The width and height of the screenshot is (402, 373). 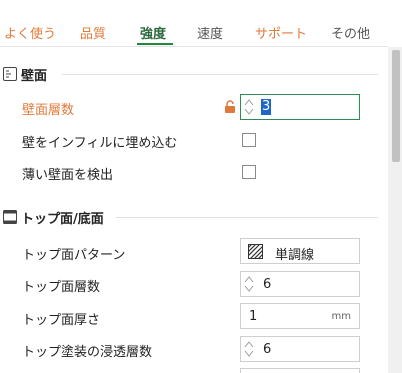 I want to click on top-paint-layers-value: 6, so click(x=267, y=349).